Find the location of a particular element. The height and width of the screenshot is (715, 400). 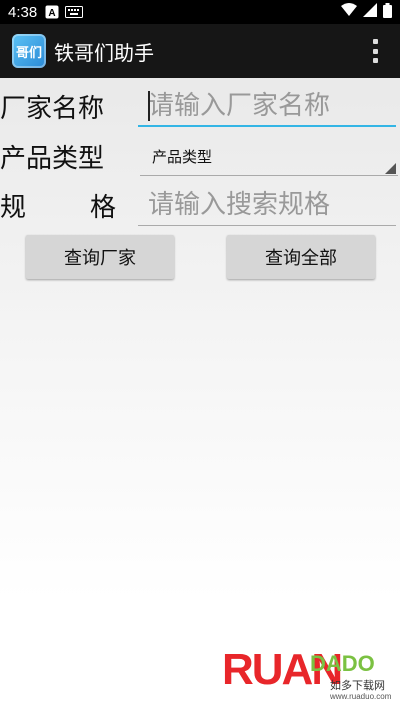

spinner-underline is located at coordinates (269, 175).